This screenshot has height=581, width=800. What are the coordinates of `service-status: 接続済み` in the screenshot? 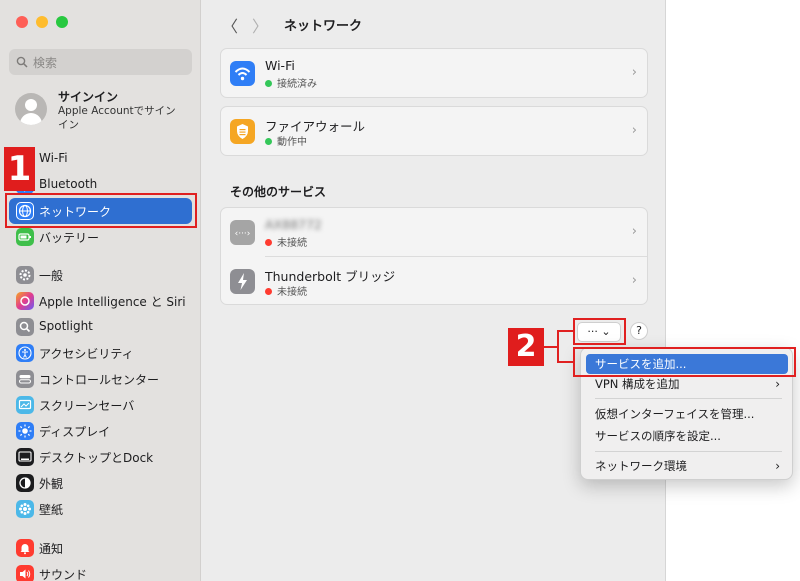 It's located at (291, 82).